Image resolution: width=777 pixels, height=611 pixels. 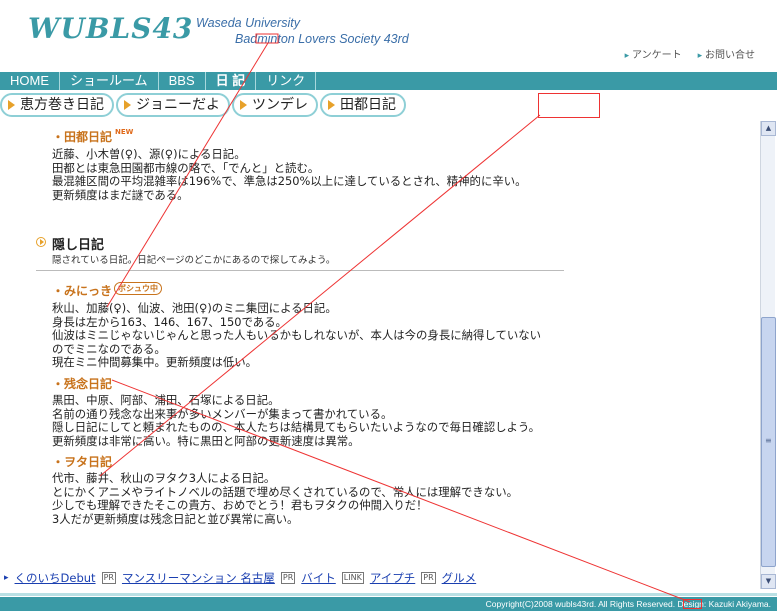 I want to click on tato-title-text: ・田都日記, so click(x=82, y=137).